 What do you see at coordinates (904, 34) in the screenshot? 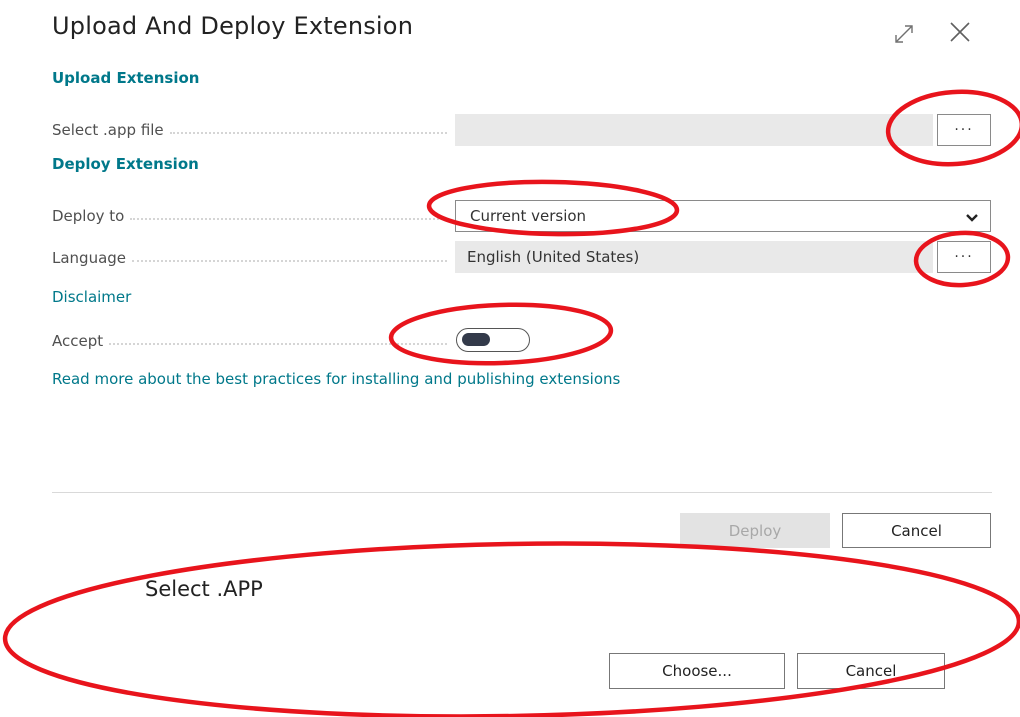
I see `expand-icon` at bounding box center [904, 34].